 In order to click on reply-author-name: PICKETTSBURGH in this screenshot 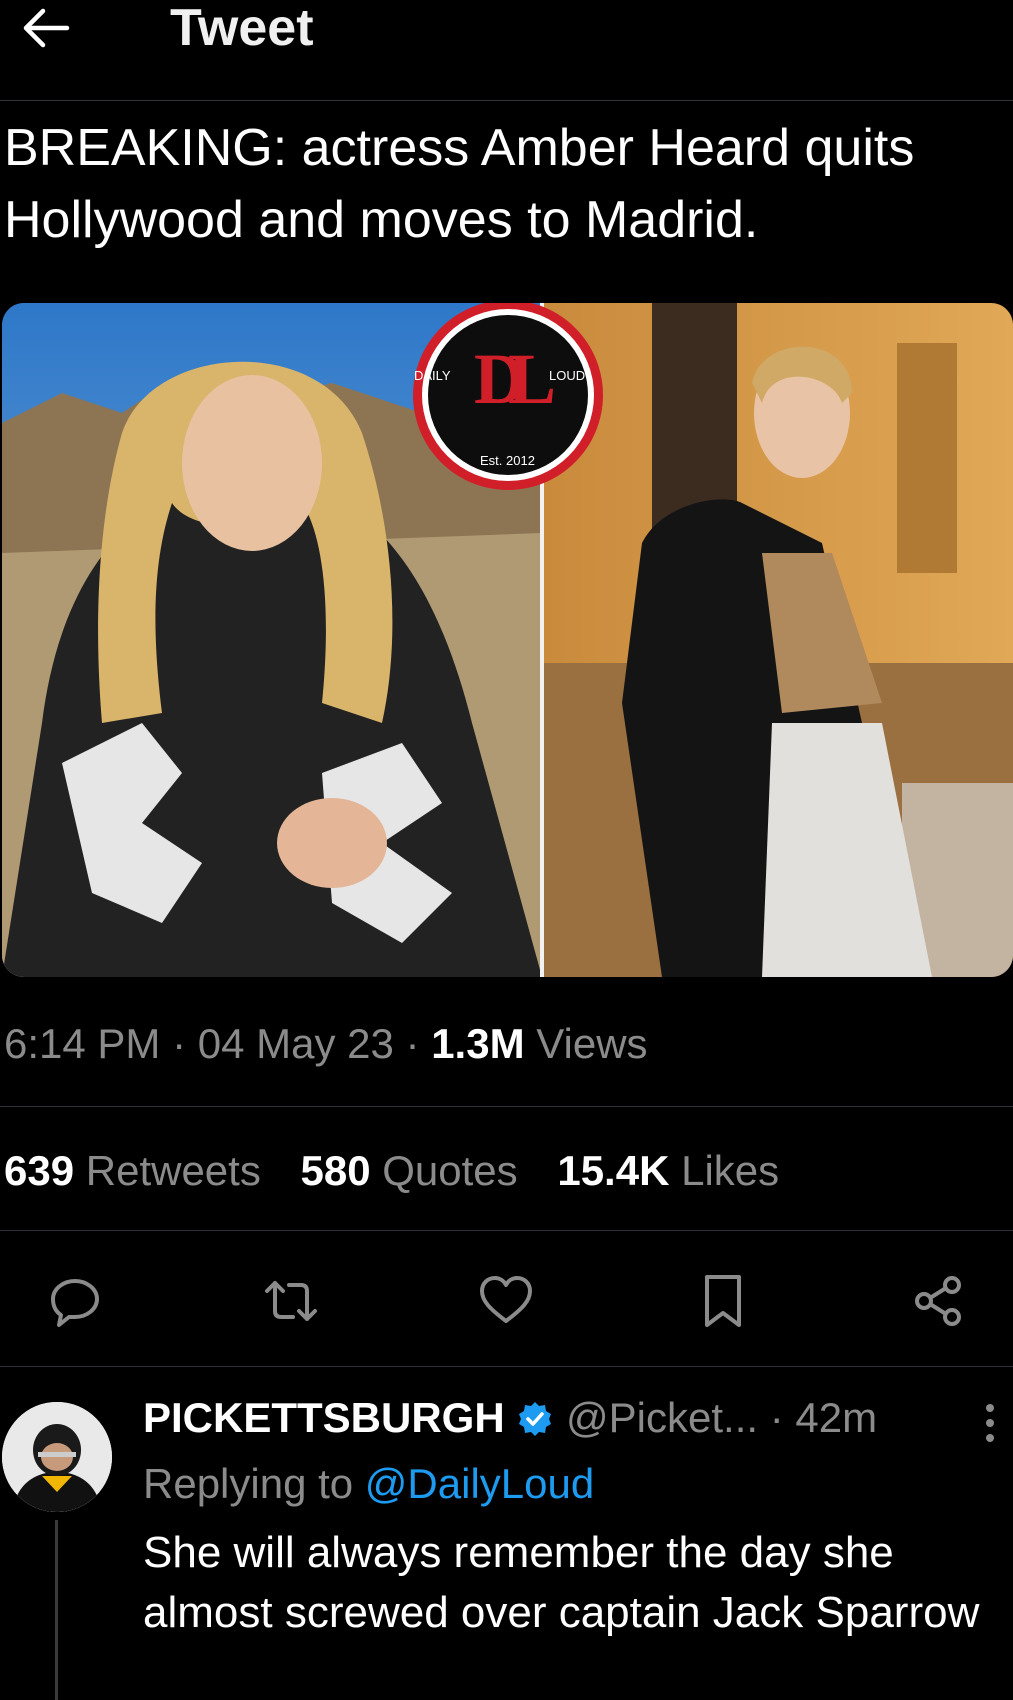, I will do `click(324, 1417)`.